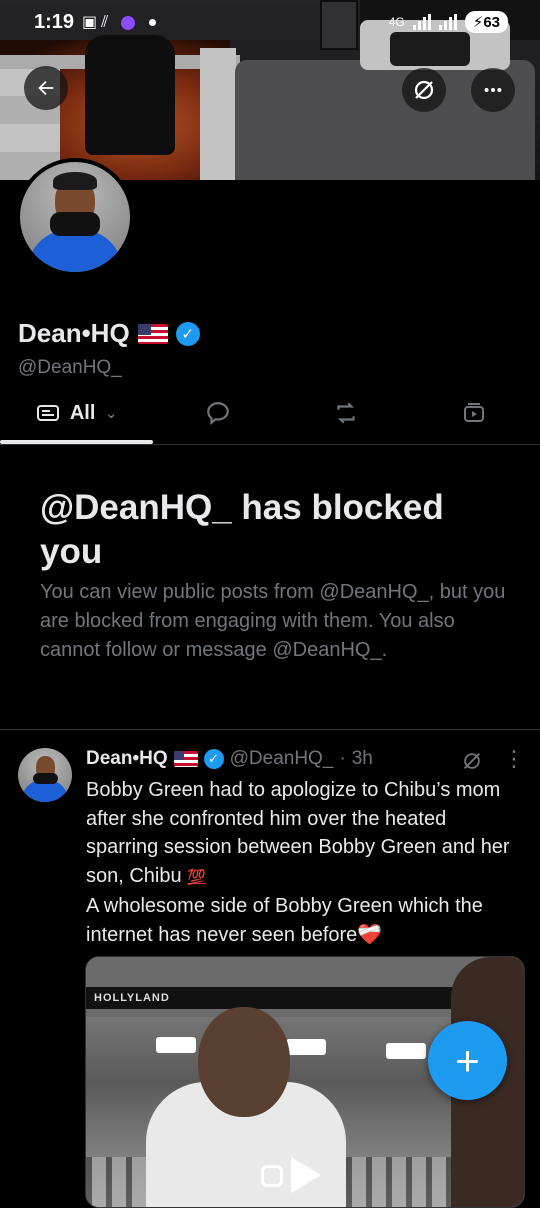  Describe the element at coordinates (491, 22) in the screenshot. I see `battery-level: 63` at that location.